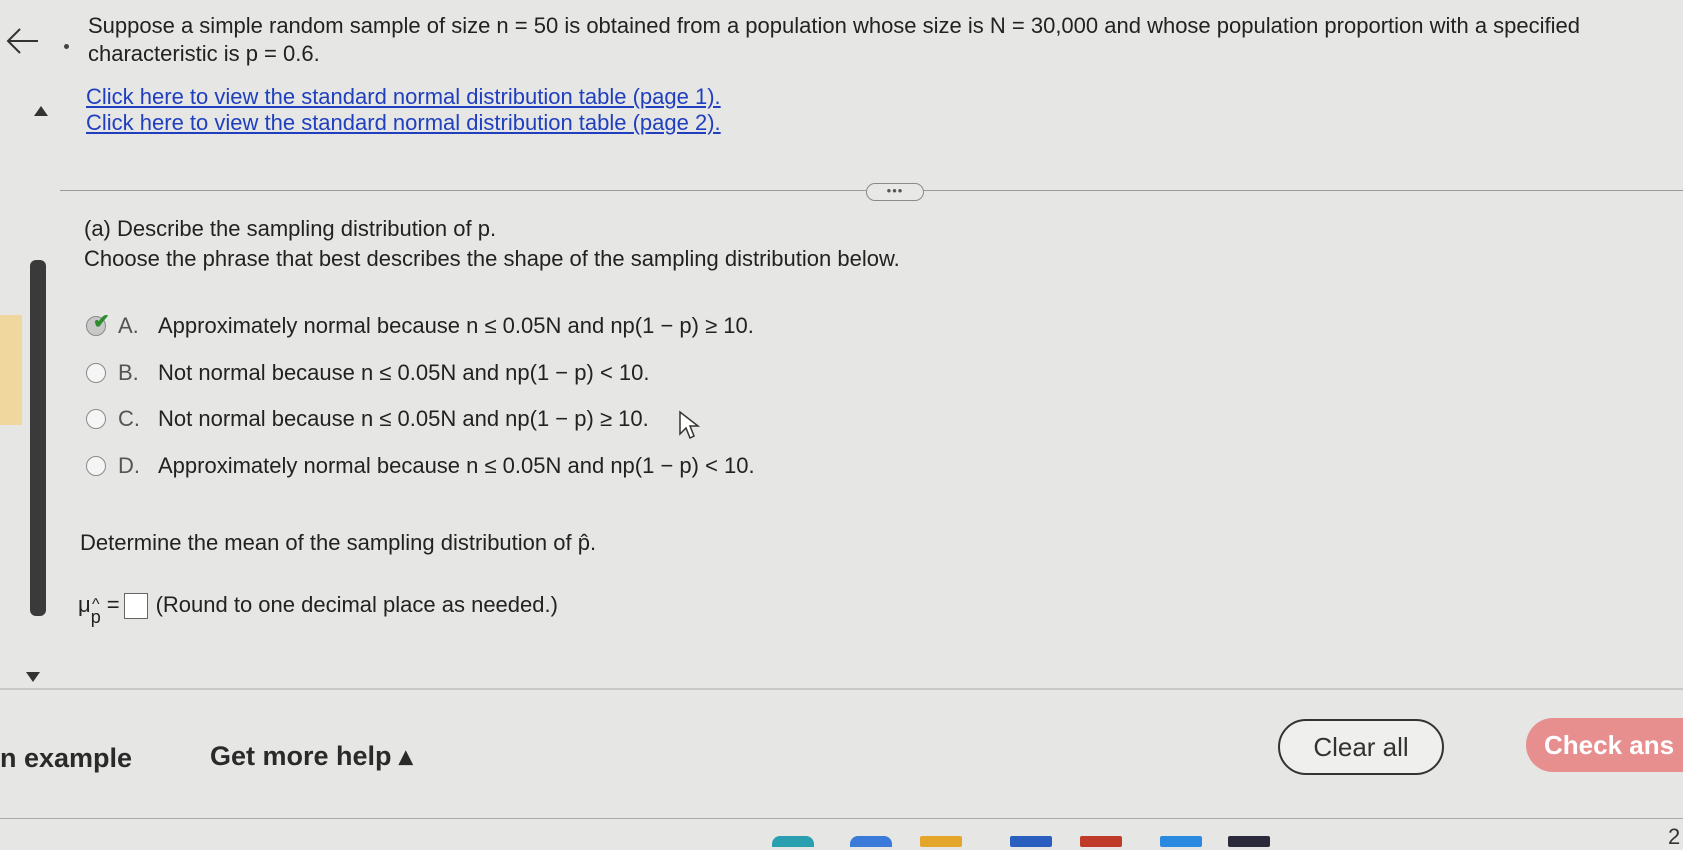 The image size is (1683, 850). Describe the element at coordinates (23, 41) in the screenshot. I see `back-arrow-icon` at that location.